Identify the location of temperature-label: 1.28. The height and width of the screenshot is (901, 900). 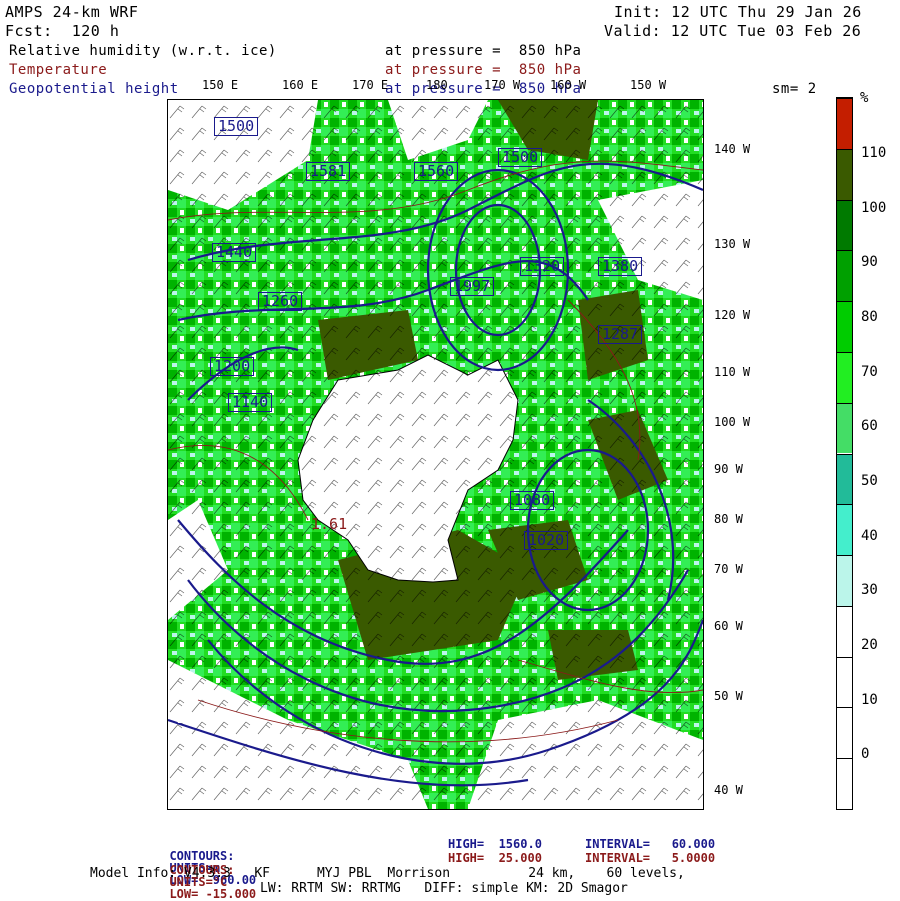
(193, 719).